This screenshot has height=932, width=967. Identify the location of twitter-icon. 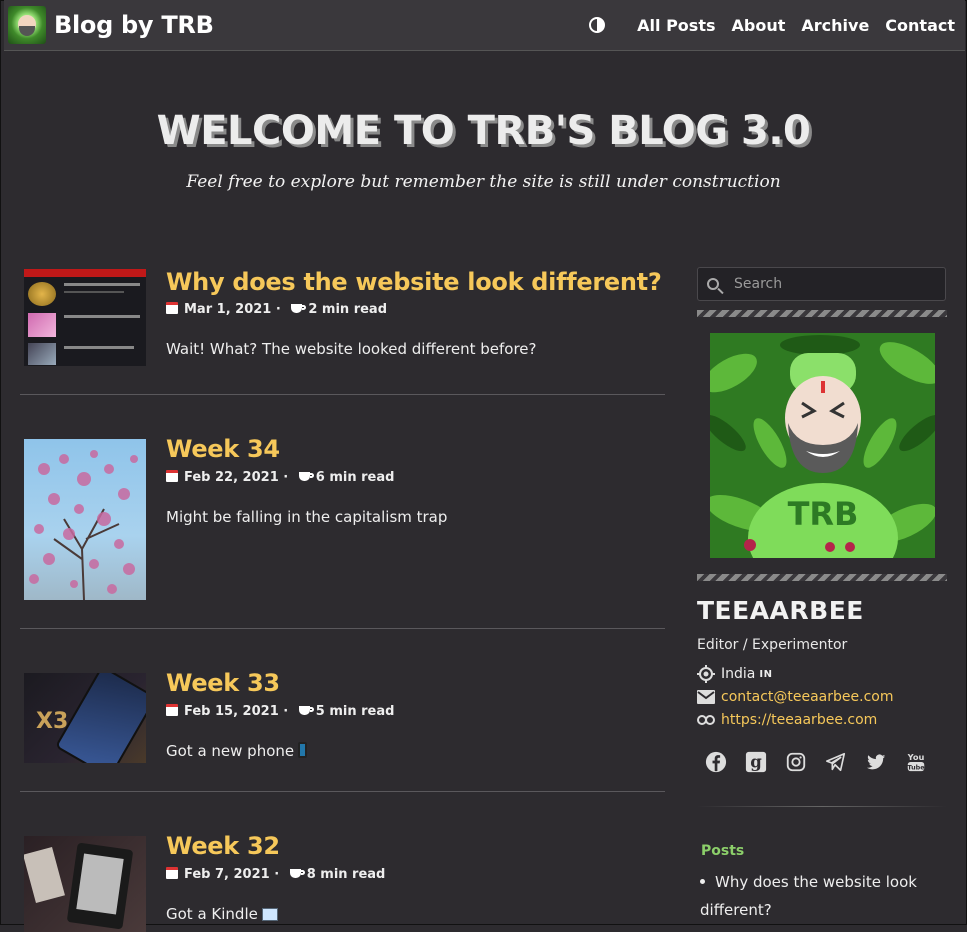
(876, 762).